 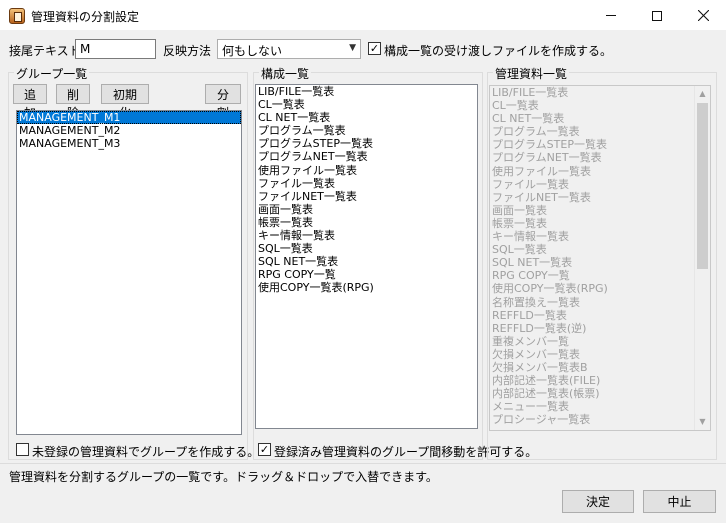 I want to click on management-scrollbar: ▲ ▼, so click(x=702, y=258).